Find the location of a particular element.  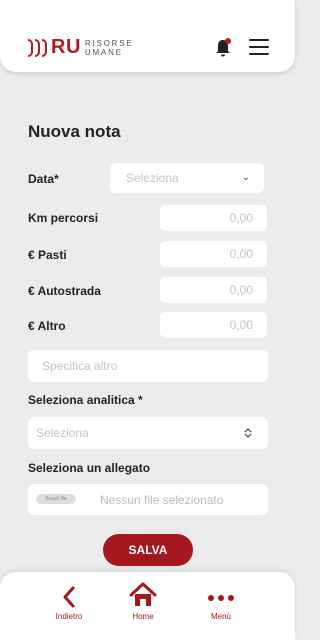

file-status: Nessun file selezionato is located at coordinates (162, 500).